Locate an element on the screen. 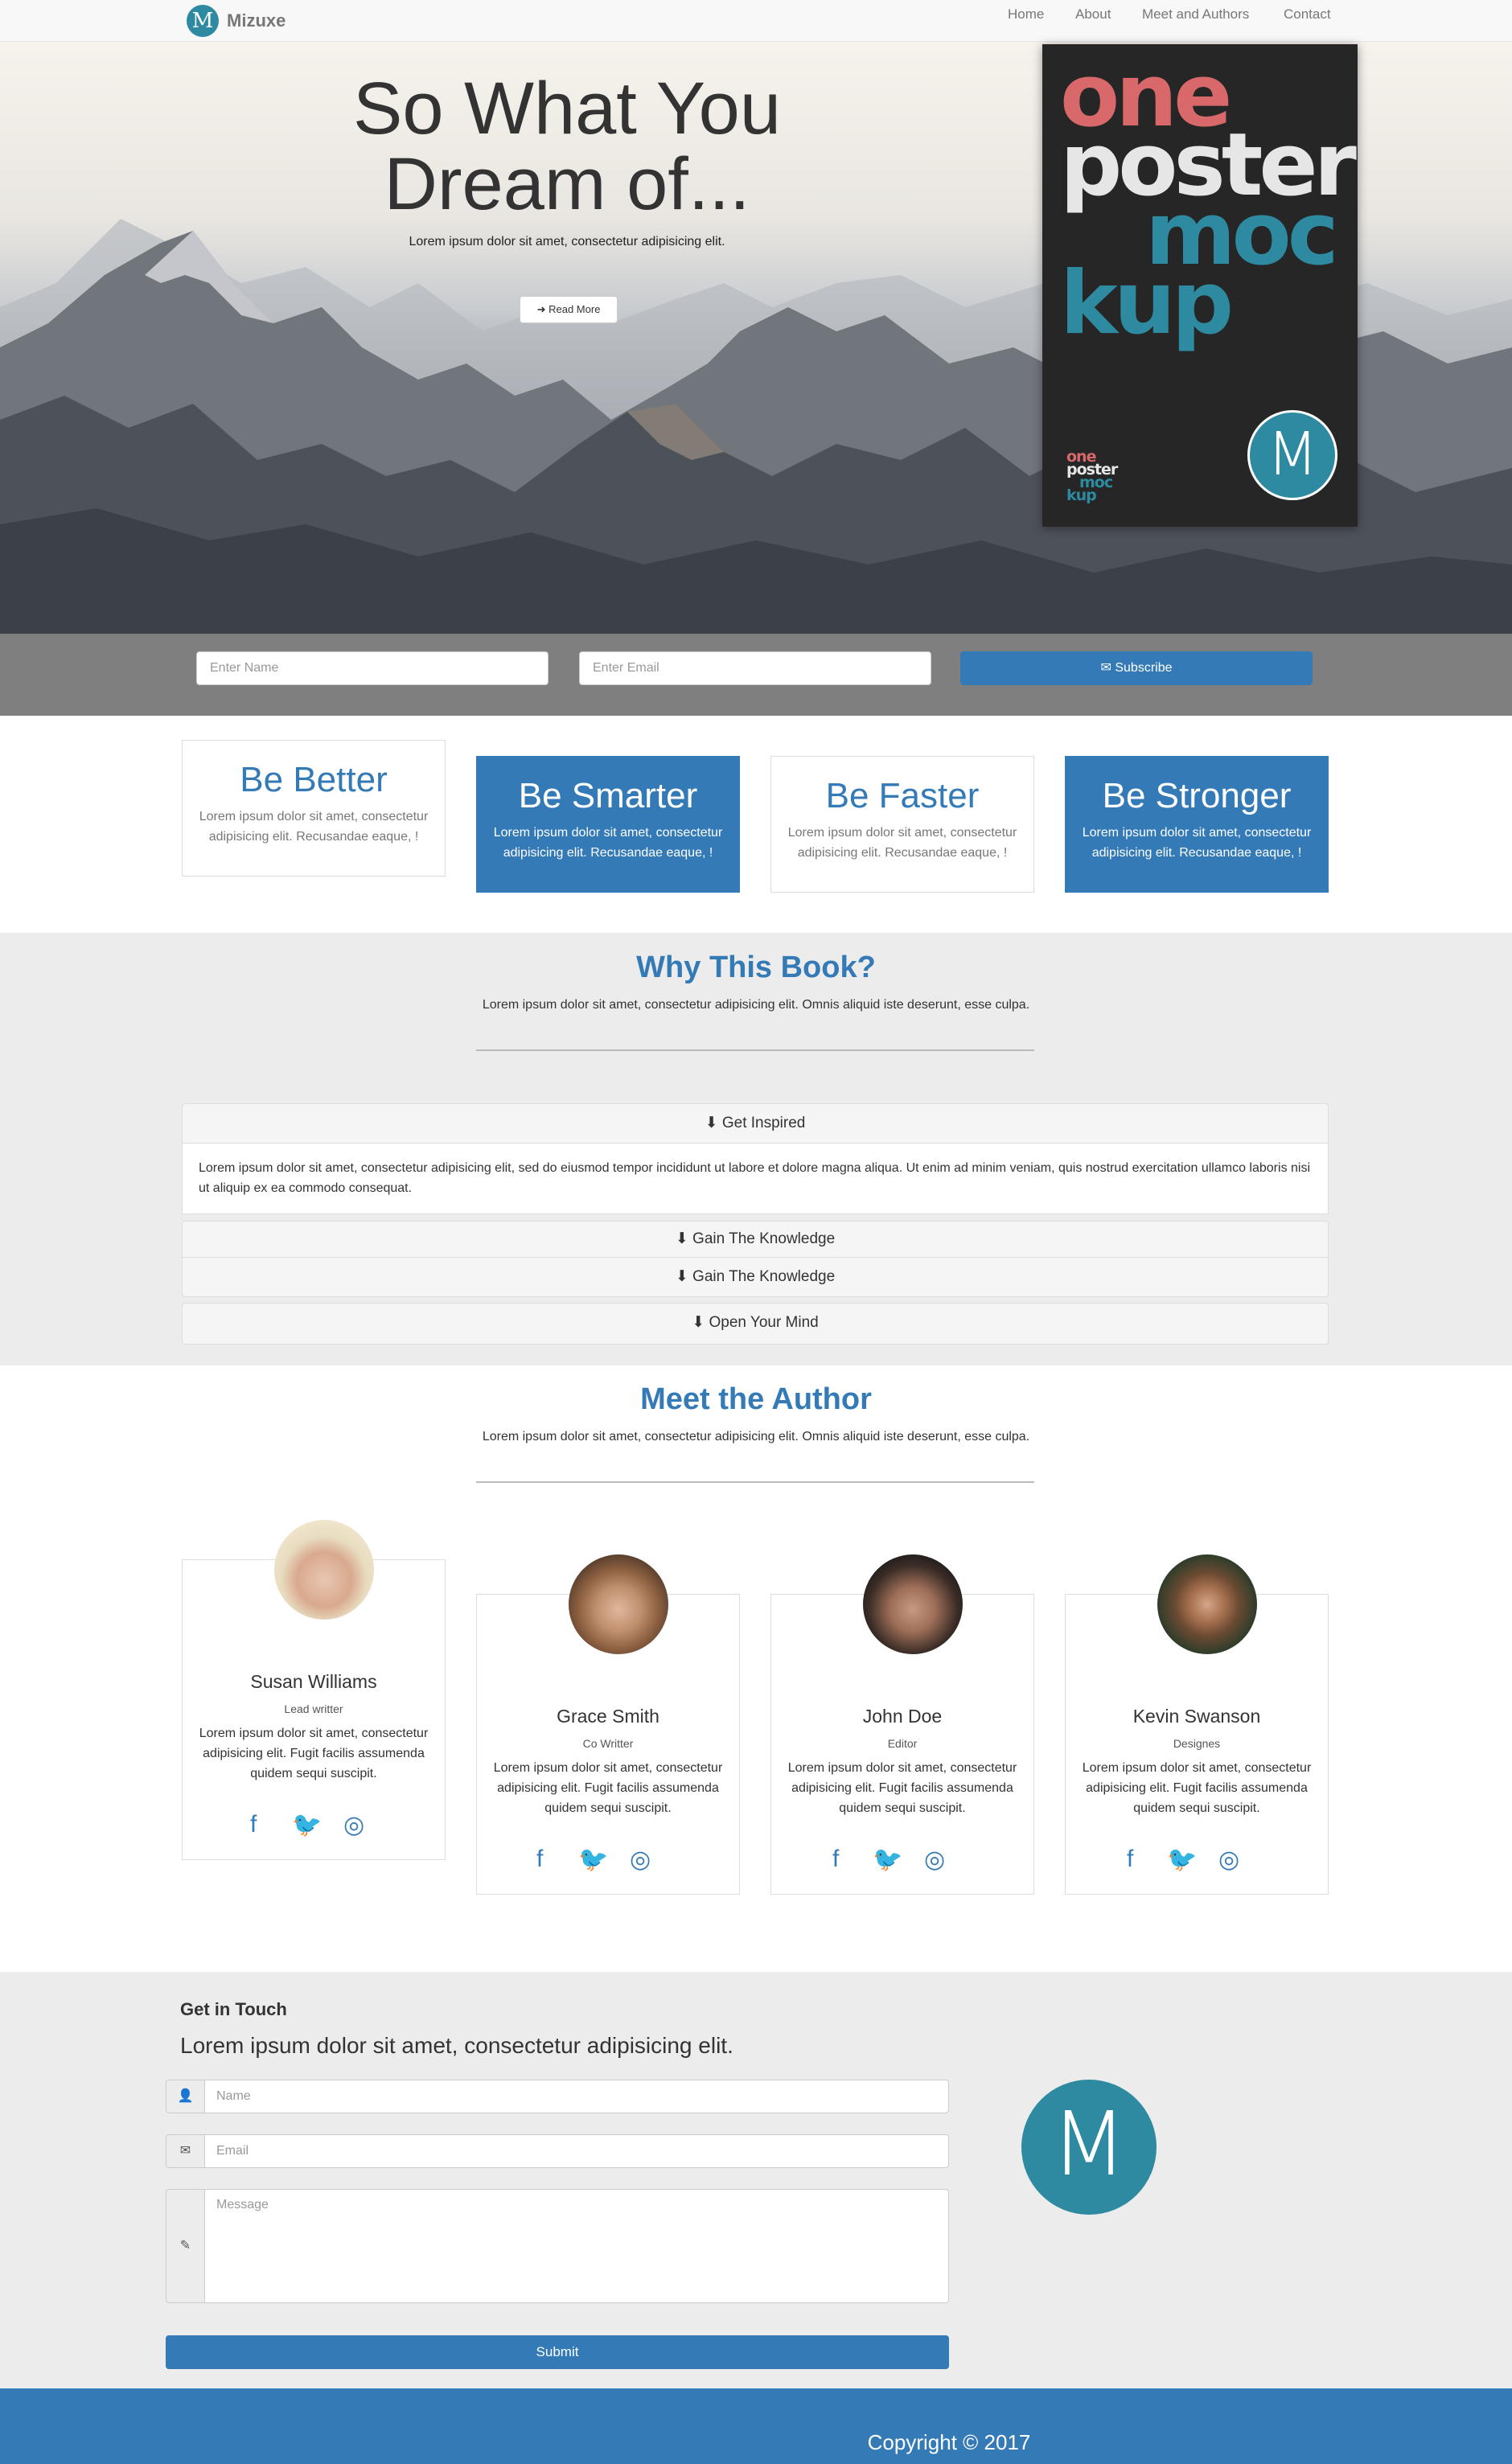 The height and width of the screenshot is (2464, 1512). brand-logo: M is located at coordinates (203, 21).